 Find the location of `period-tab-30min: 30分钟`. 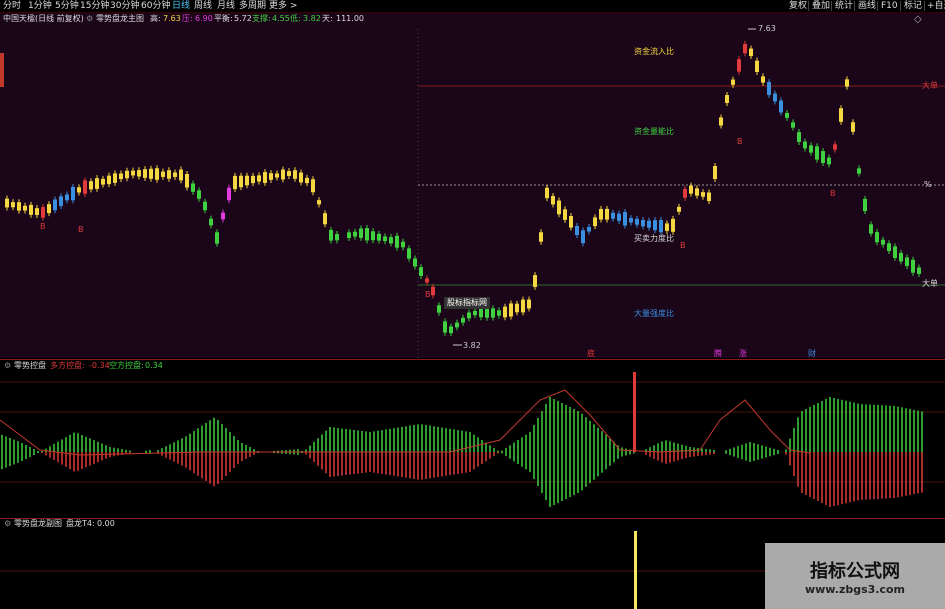

period-tab-30min: 30分钟 is located at coordinates (124, 6).